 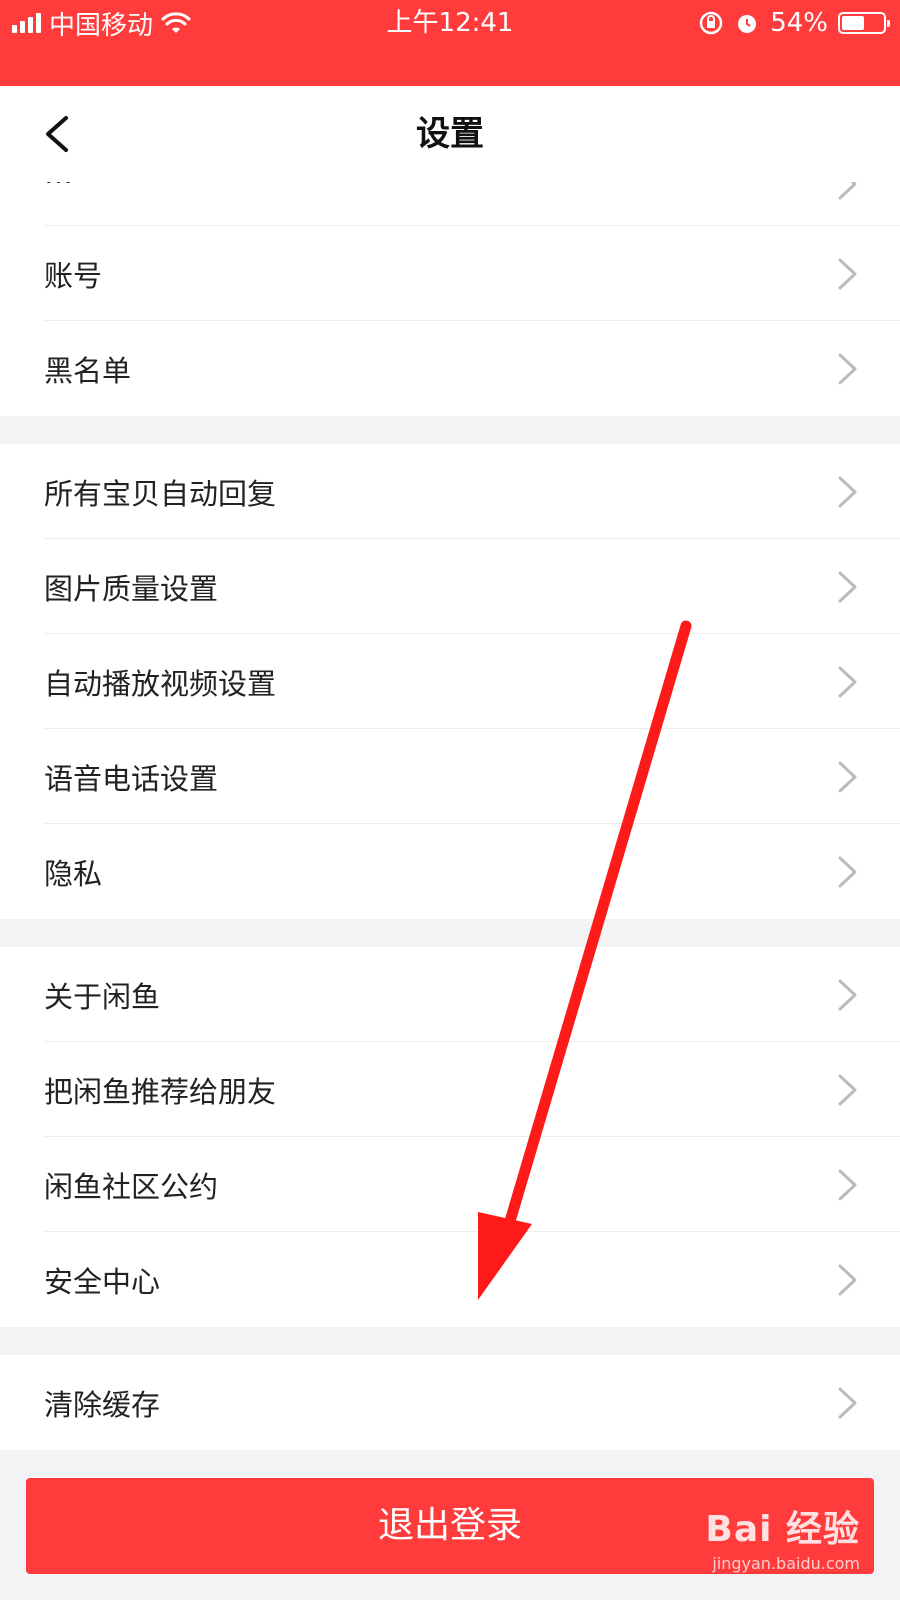 I want to click on settings-row-label: 隐私, so click(x=73, y=873).